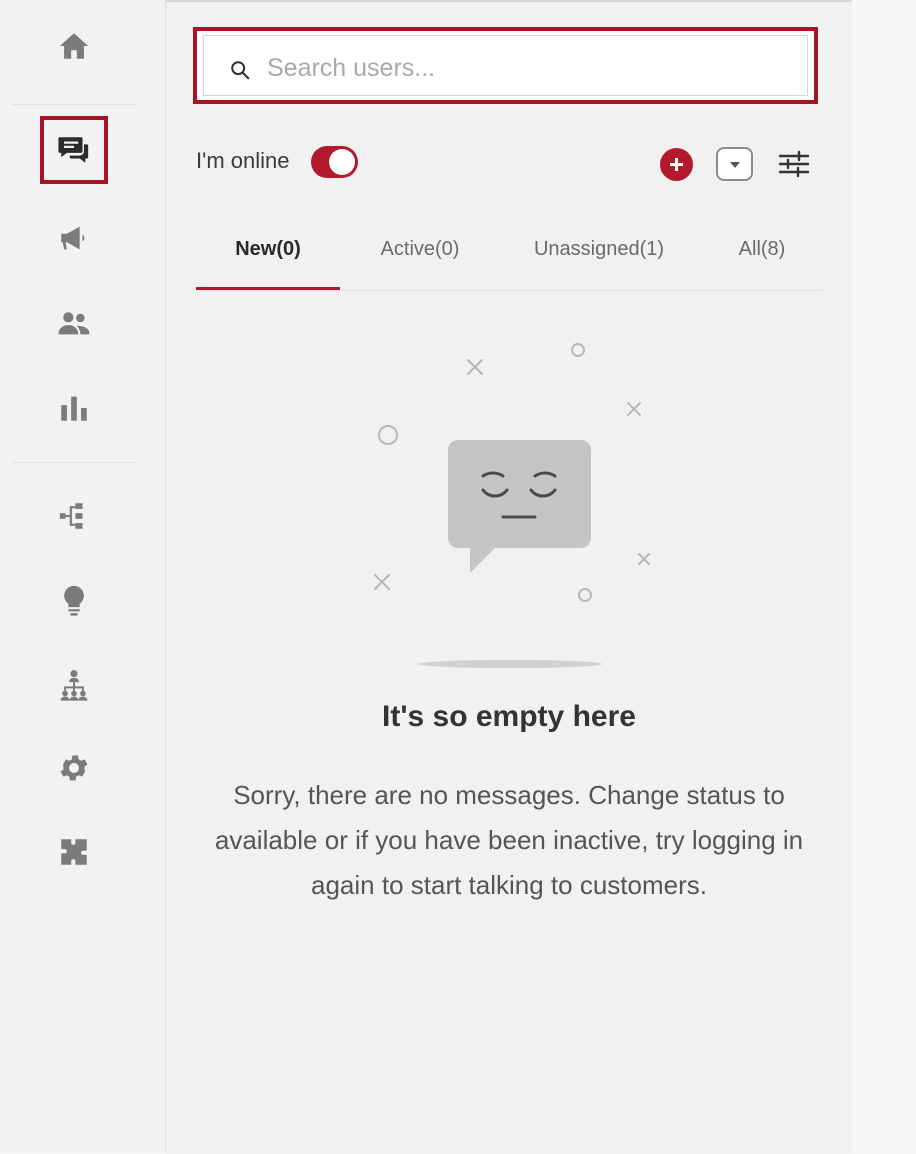 Image resolution: width=916 pixels, height=1154 pixels. I want to click on nav-analytics, so click(74, 408).